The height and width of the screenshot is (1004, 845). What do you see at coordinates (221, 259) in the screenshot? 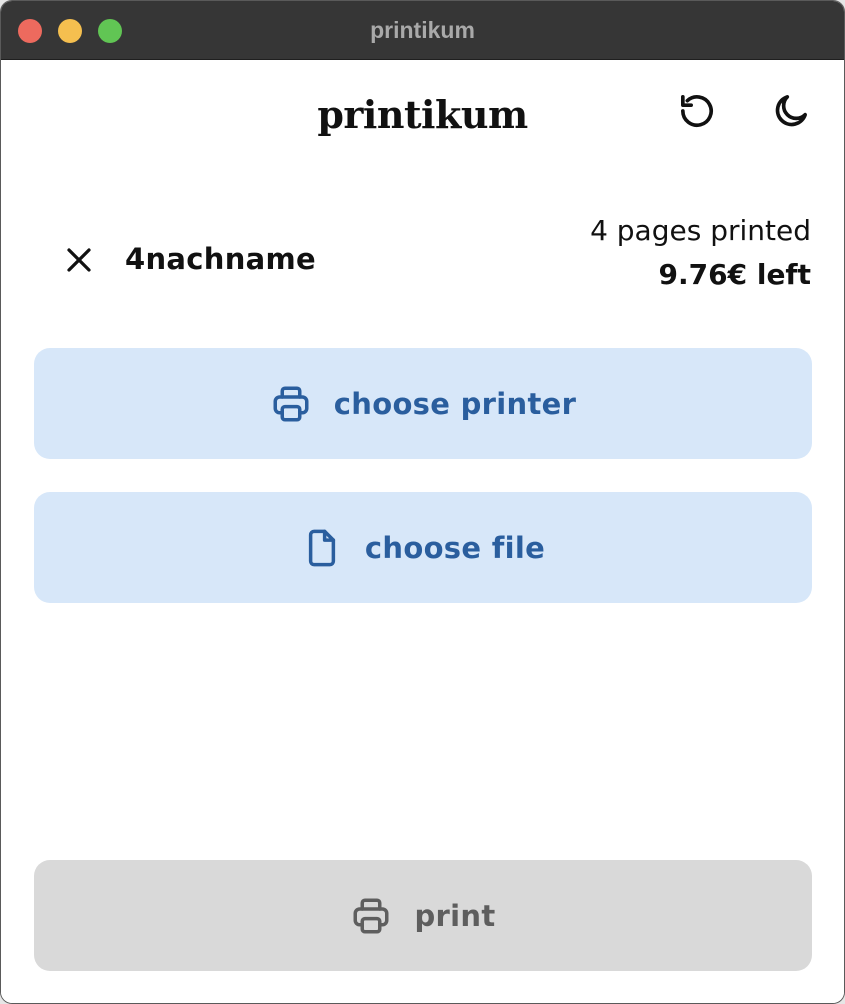
I see `username: 4nachname` at bounding box center [221, 259].